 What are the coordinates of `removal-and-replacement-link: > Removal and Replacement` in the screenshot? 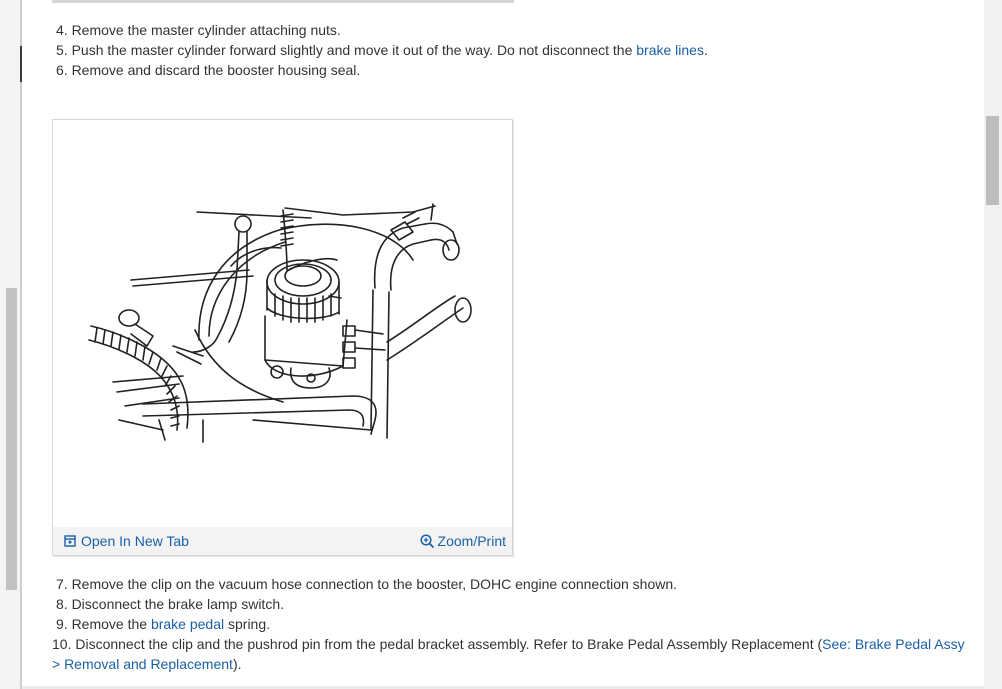 It's located at (142, 664).